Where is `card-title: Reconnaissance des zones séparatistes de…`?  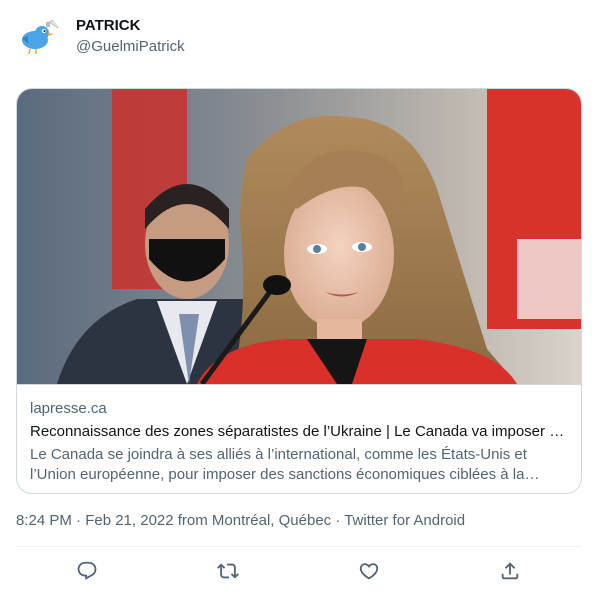
card-title: Reconnaissance des zones séparatistes de… is located at coordinates (299, 431).